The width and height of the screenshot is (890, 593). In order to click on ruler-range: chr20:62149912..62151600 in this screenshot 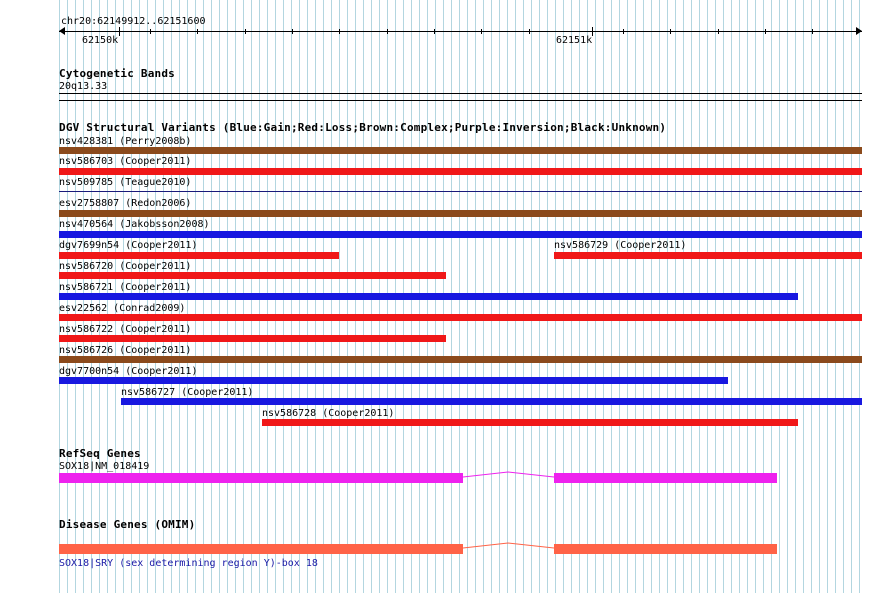, I will do `click(133, 21)`.